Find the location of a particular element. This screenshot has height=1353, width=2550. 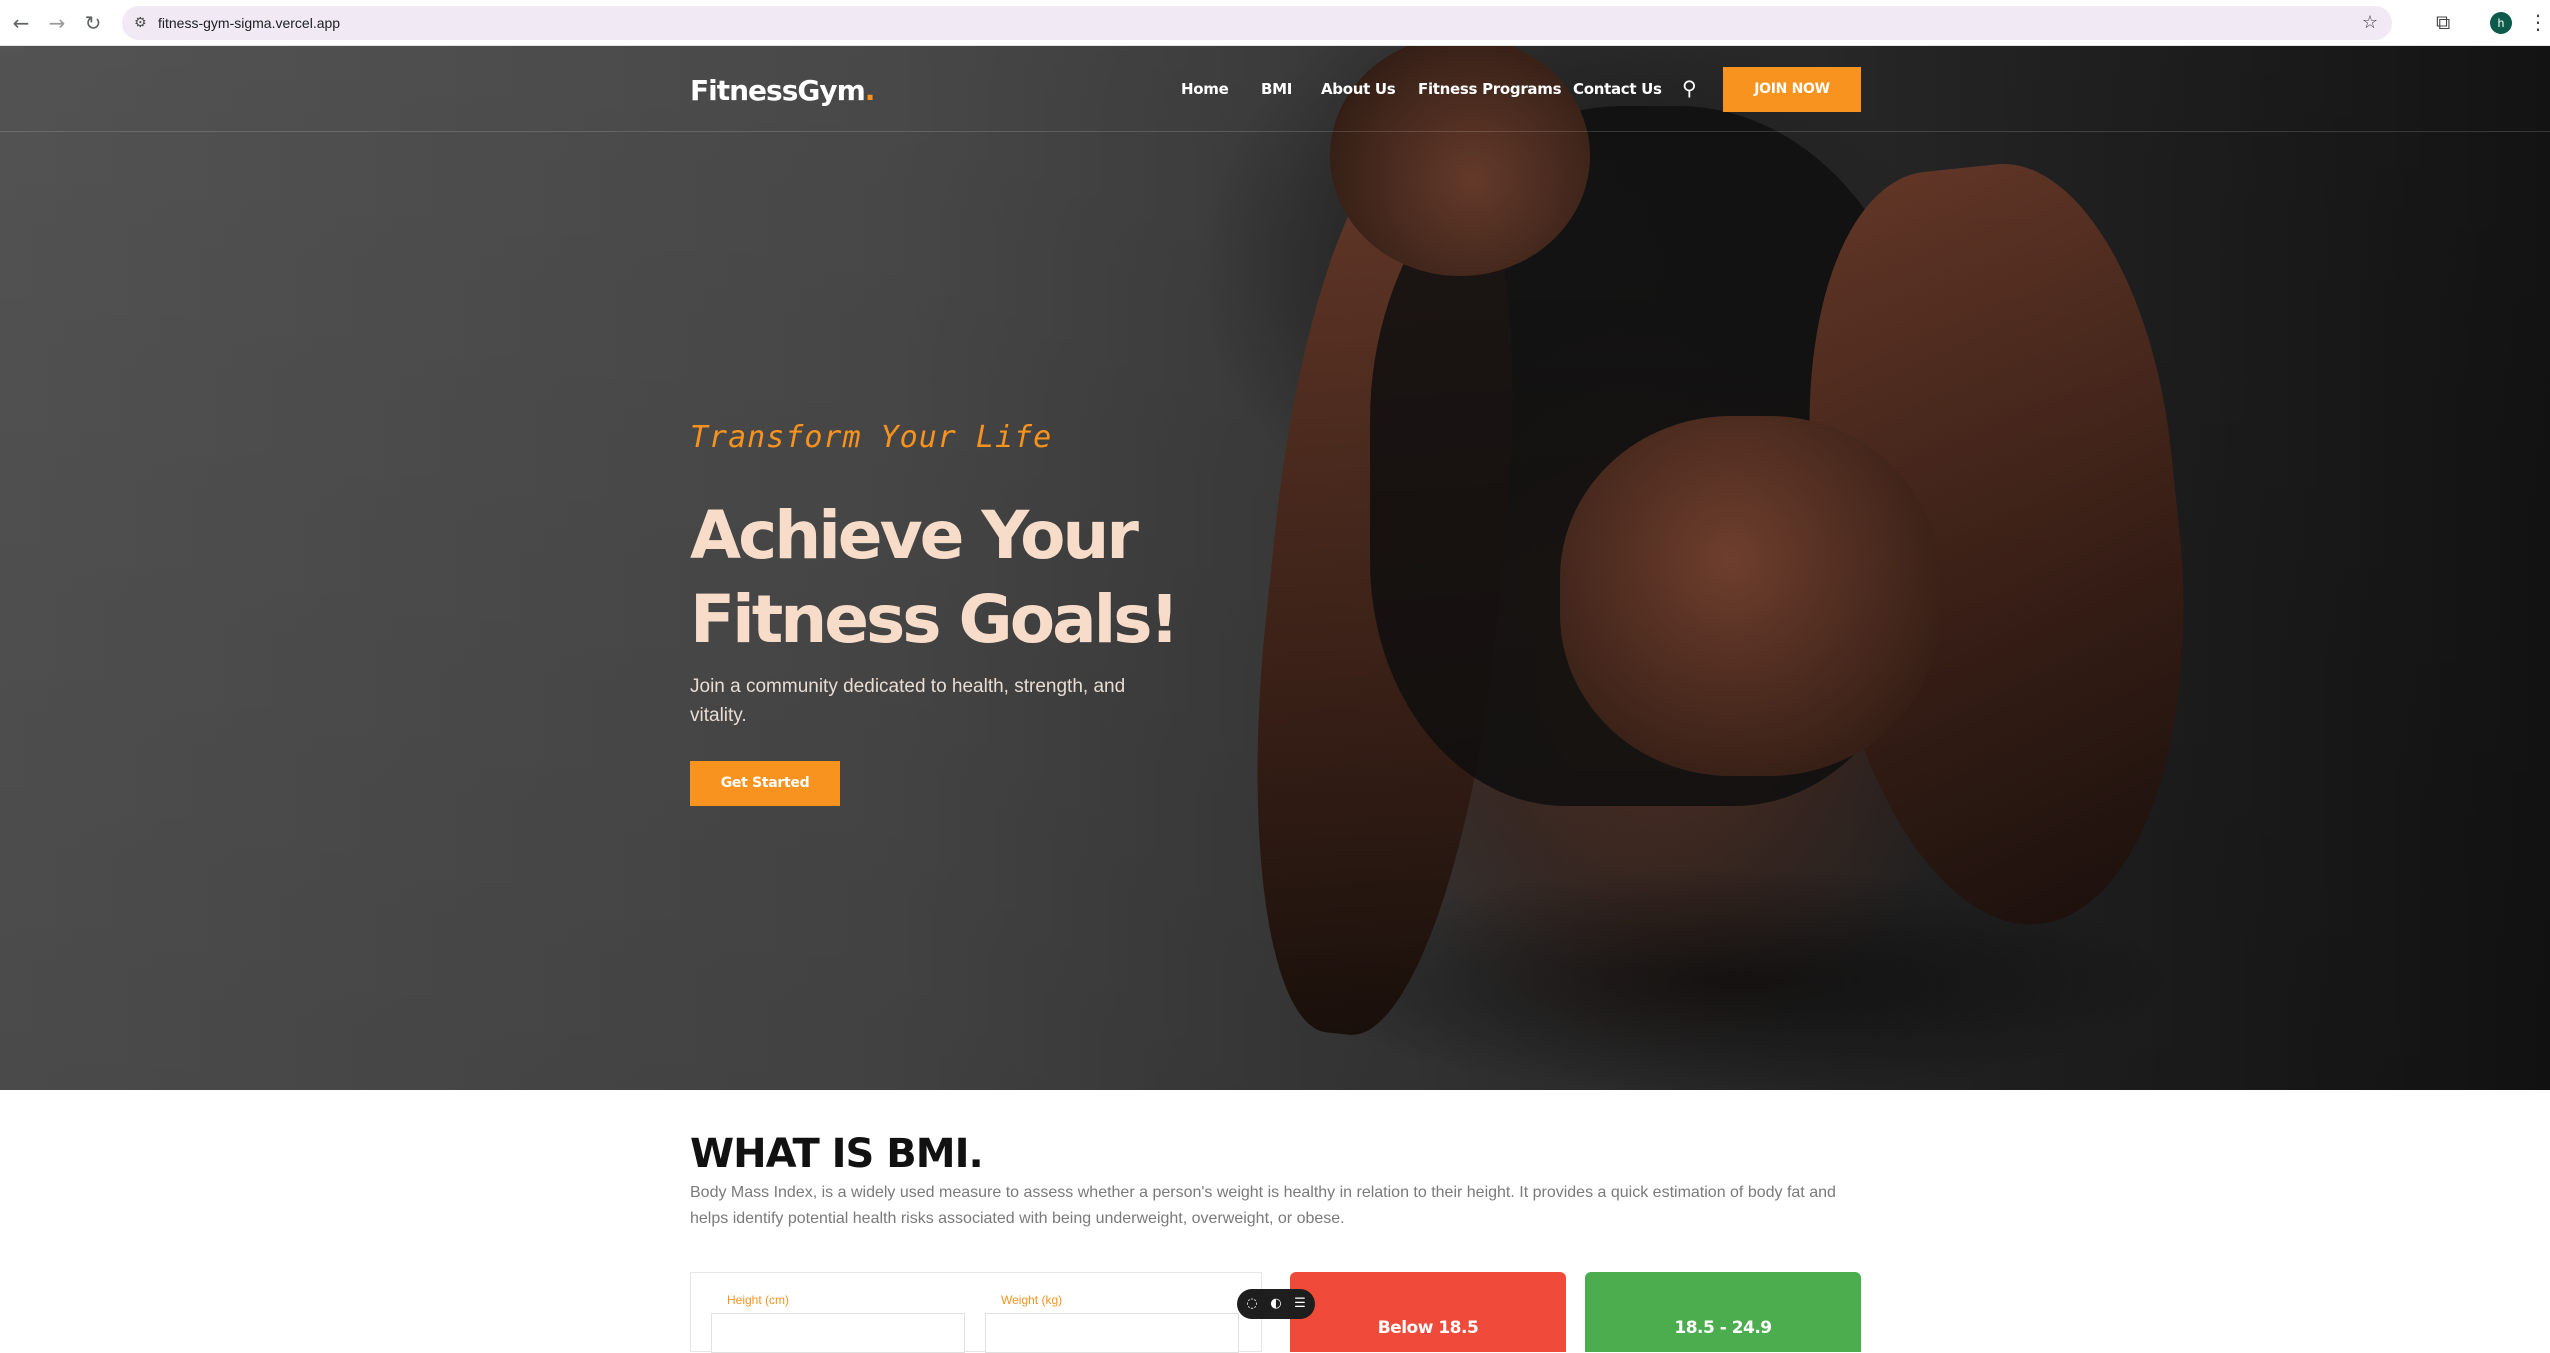

menu-icon: ☰ is located at coordinates (1300, 1304).